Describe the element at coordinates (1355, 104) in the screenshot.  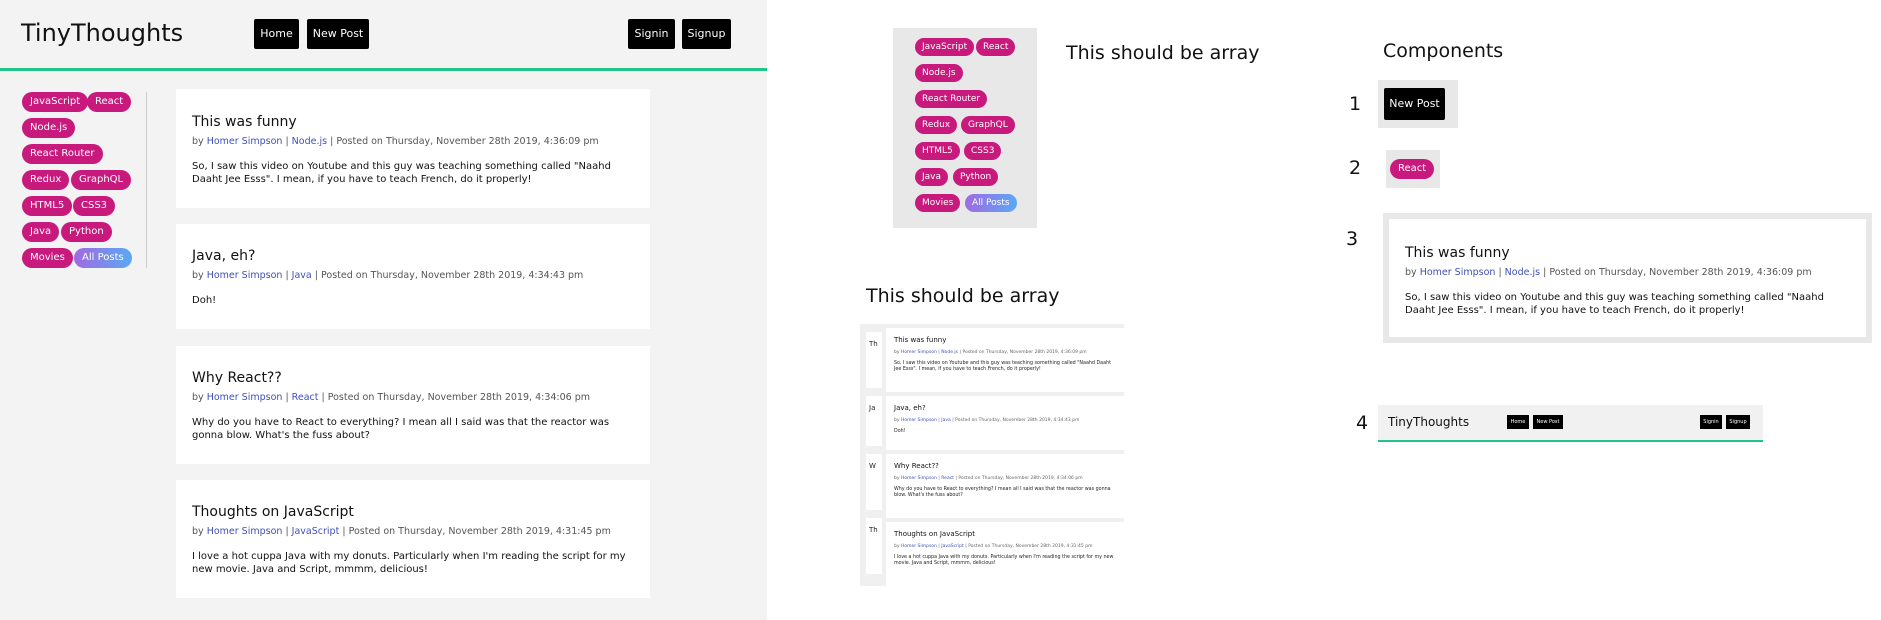
I see `component-number: 1` at that location.